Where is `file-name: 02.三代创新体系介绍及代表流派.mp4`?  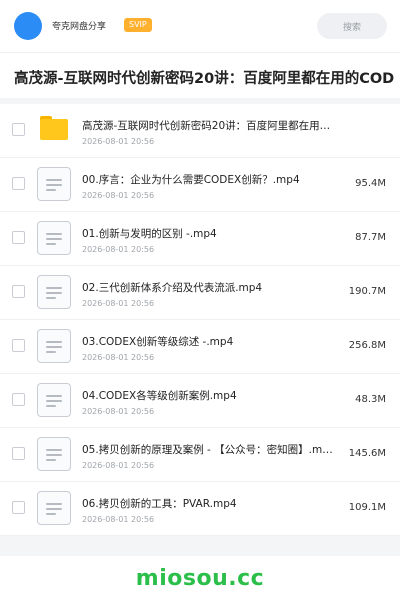 file-name: 02.三代创新体系介绍及代表流派.mp4 is located at coordinates (172, 288).